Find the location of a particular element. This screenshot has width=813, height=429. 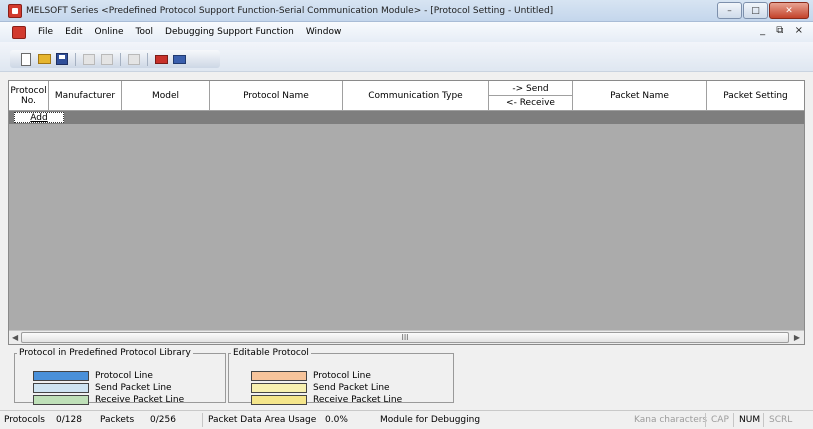

add-row: Add is located at coordinates (406, 117).